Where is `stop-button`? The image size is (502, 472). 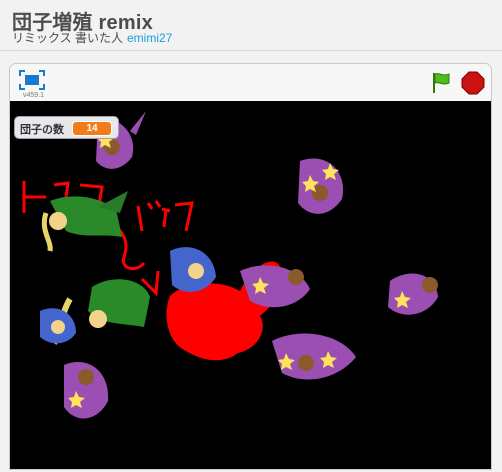 stop-button is located at coordinates (473, 83).